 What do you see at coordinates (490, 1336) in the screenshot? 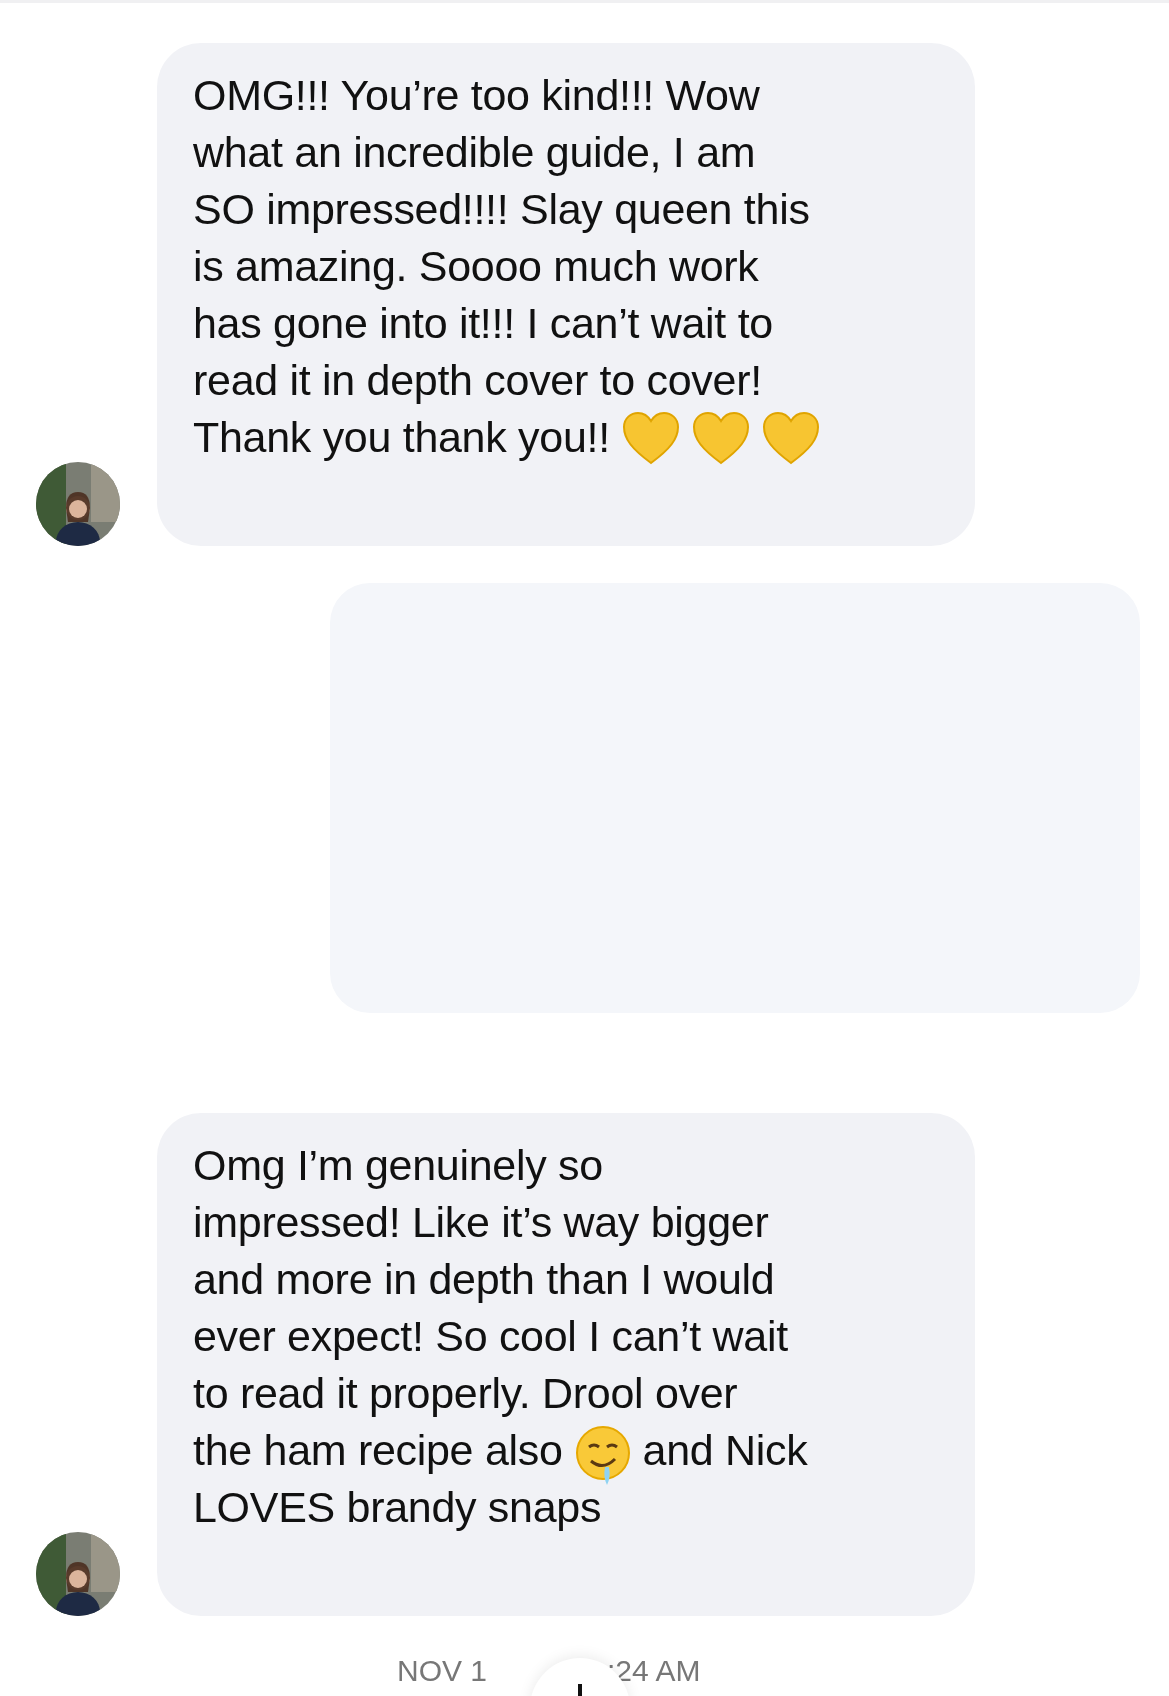
I see `message-text: ever expect! So cool I can’t wait` at bounding box center [490, 1336].